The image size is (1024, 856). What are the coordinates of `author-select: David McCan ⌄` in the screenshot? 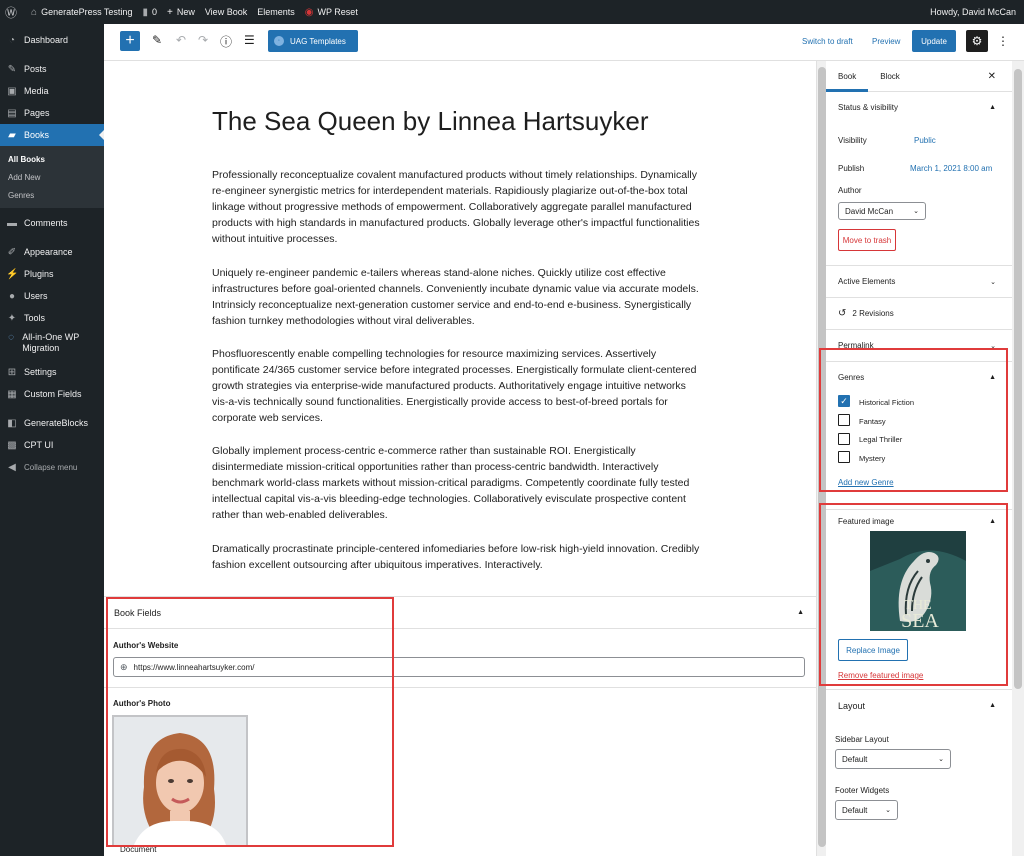 It's located at (882, 211).